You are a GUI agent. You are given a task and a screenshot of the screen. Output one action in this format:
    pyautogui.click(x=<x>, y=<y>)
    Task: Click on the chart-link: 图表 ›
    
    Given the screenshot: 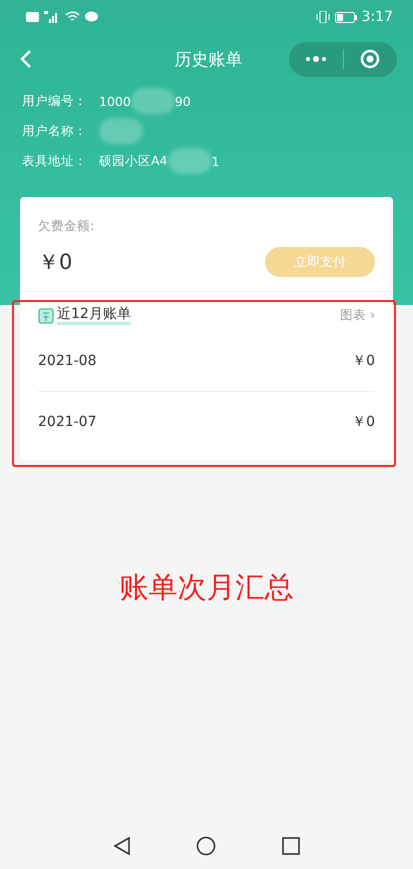 What is the action you would take?
    pyautogui.click(x=357, y=315)
    